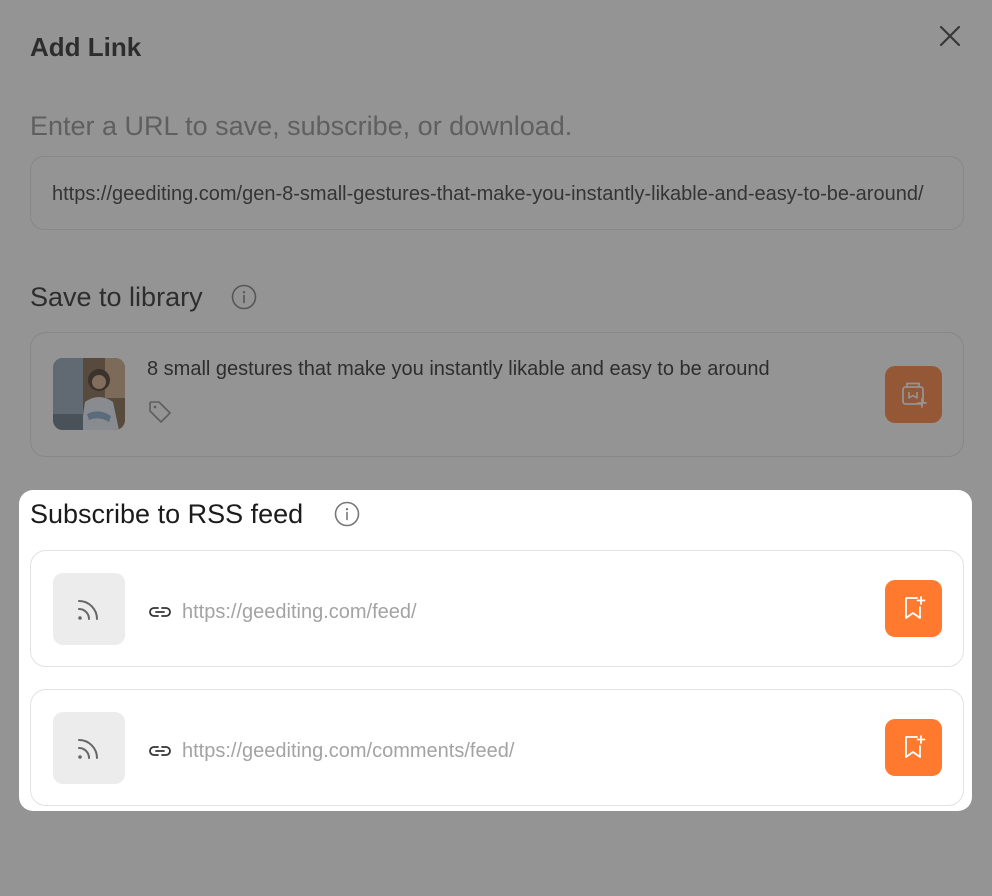 The height and width of the screenshot is (896, 992). What do you see at coordinates (348, 751) in the screenshot?
I see `feed-url: https://geediting.com/comments/feed/` at bounding box center [348, 751].